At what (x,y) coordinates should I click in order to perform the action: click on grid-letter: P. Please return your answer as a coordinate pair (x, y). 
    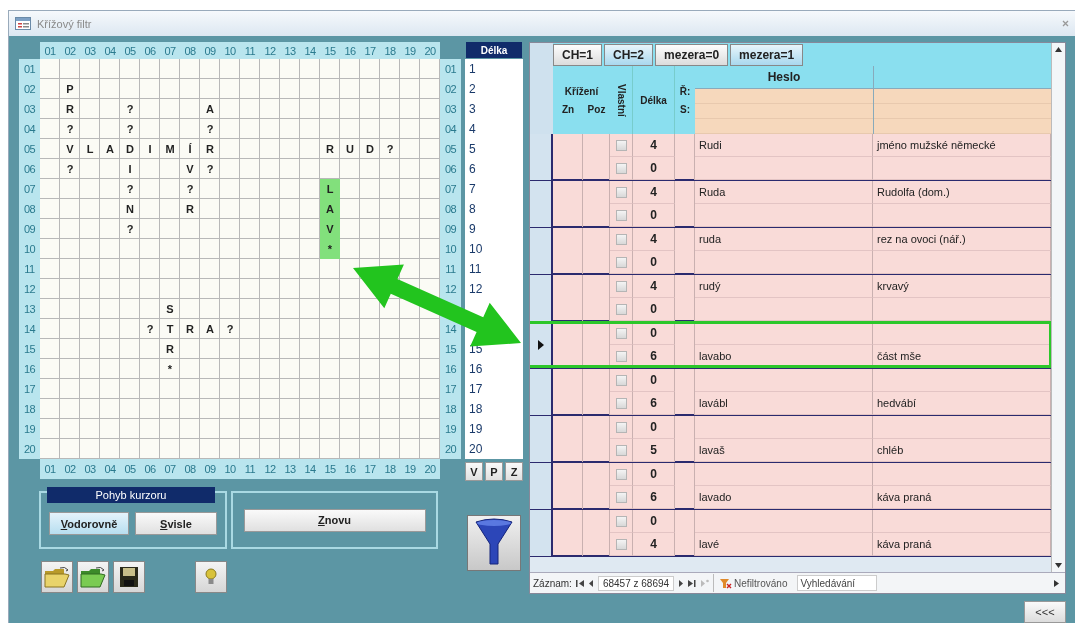
    Looking at the image, I should click on (70, 89).